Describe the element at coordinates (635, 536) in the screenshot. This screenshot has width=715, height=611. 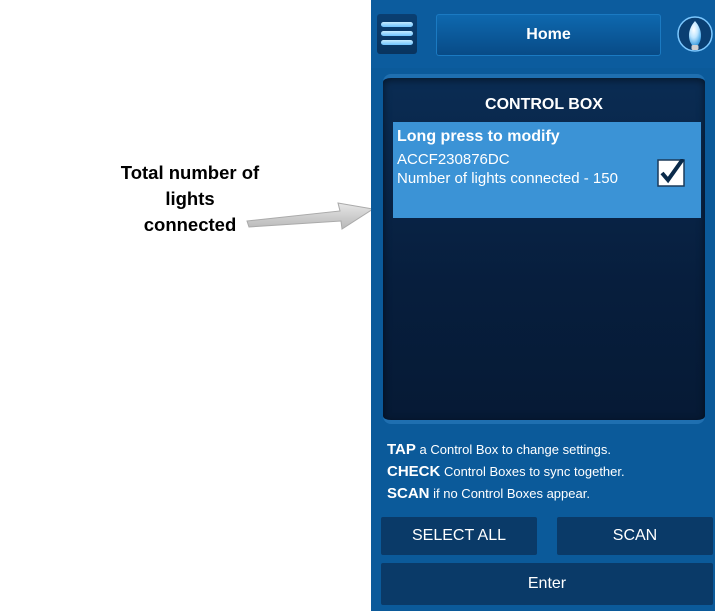
I see `scan-button: SCAN` at that location.